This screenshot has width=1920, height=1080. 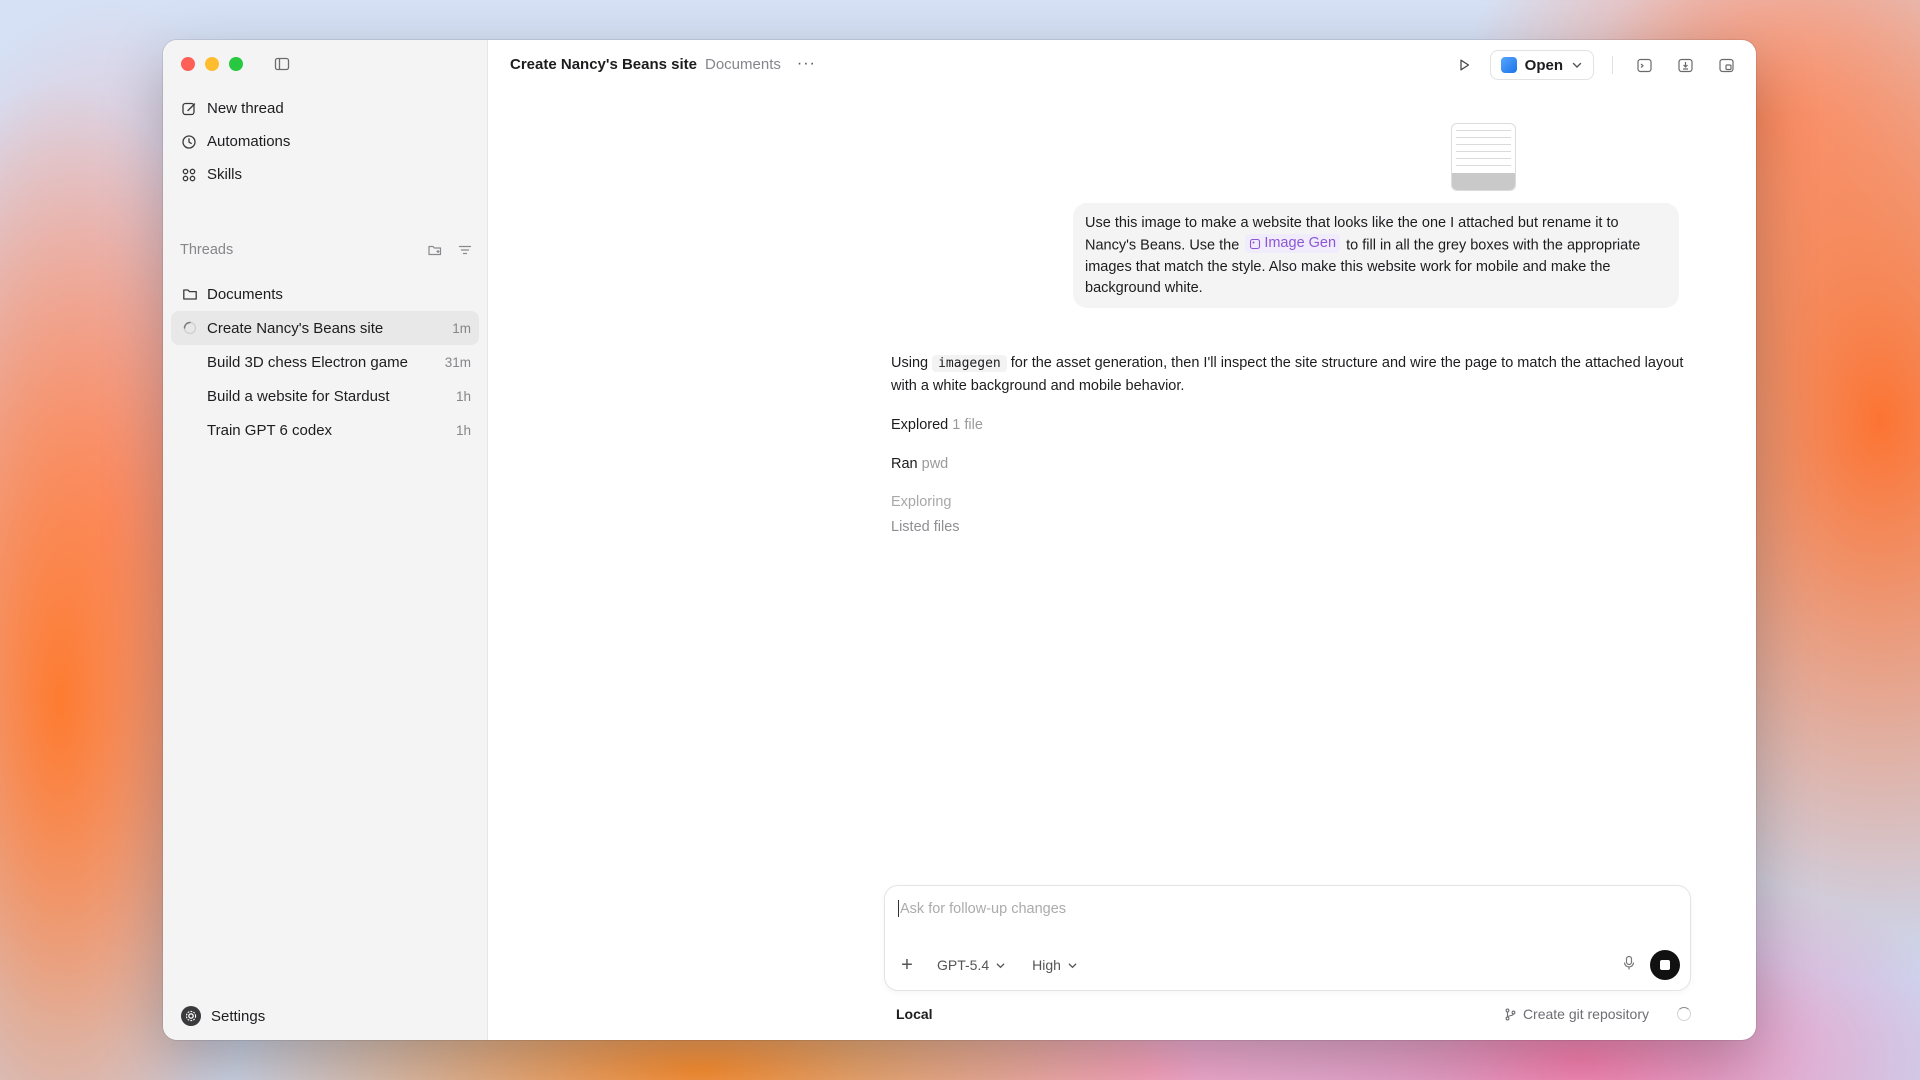 What do you see at coordinates (898, 908) in the screenshot?
I see `text-caret` at bounding box center [898, 908].